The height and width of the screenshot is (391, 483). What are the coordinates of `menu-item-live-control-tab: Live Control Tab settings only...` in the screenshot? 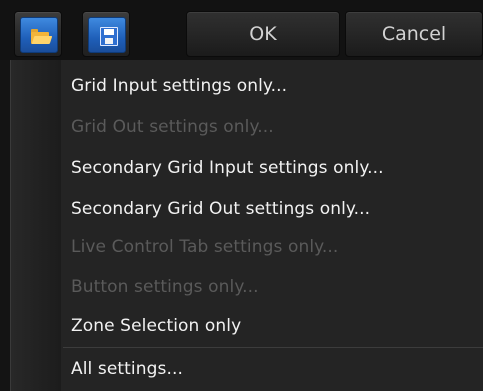 It's located at (205, 247).